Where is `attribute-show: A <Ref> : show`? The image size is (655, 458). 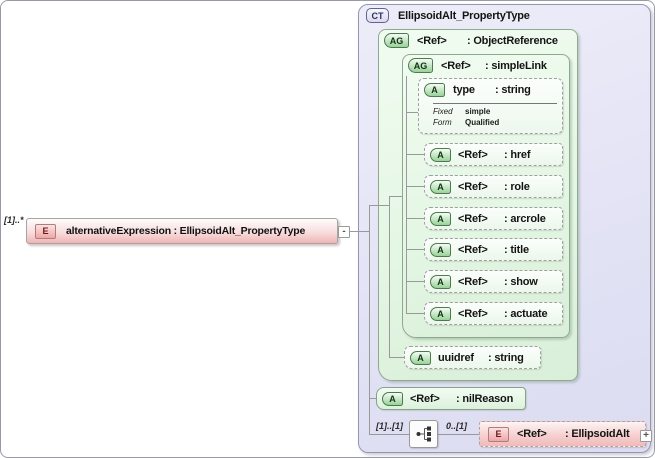
attribute-show: A <Ref> : show is located at coordinates (493, 281).